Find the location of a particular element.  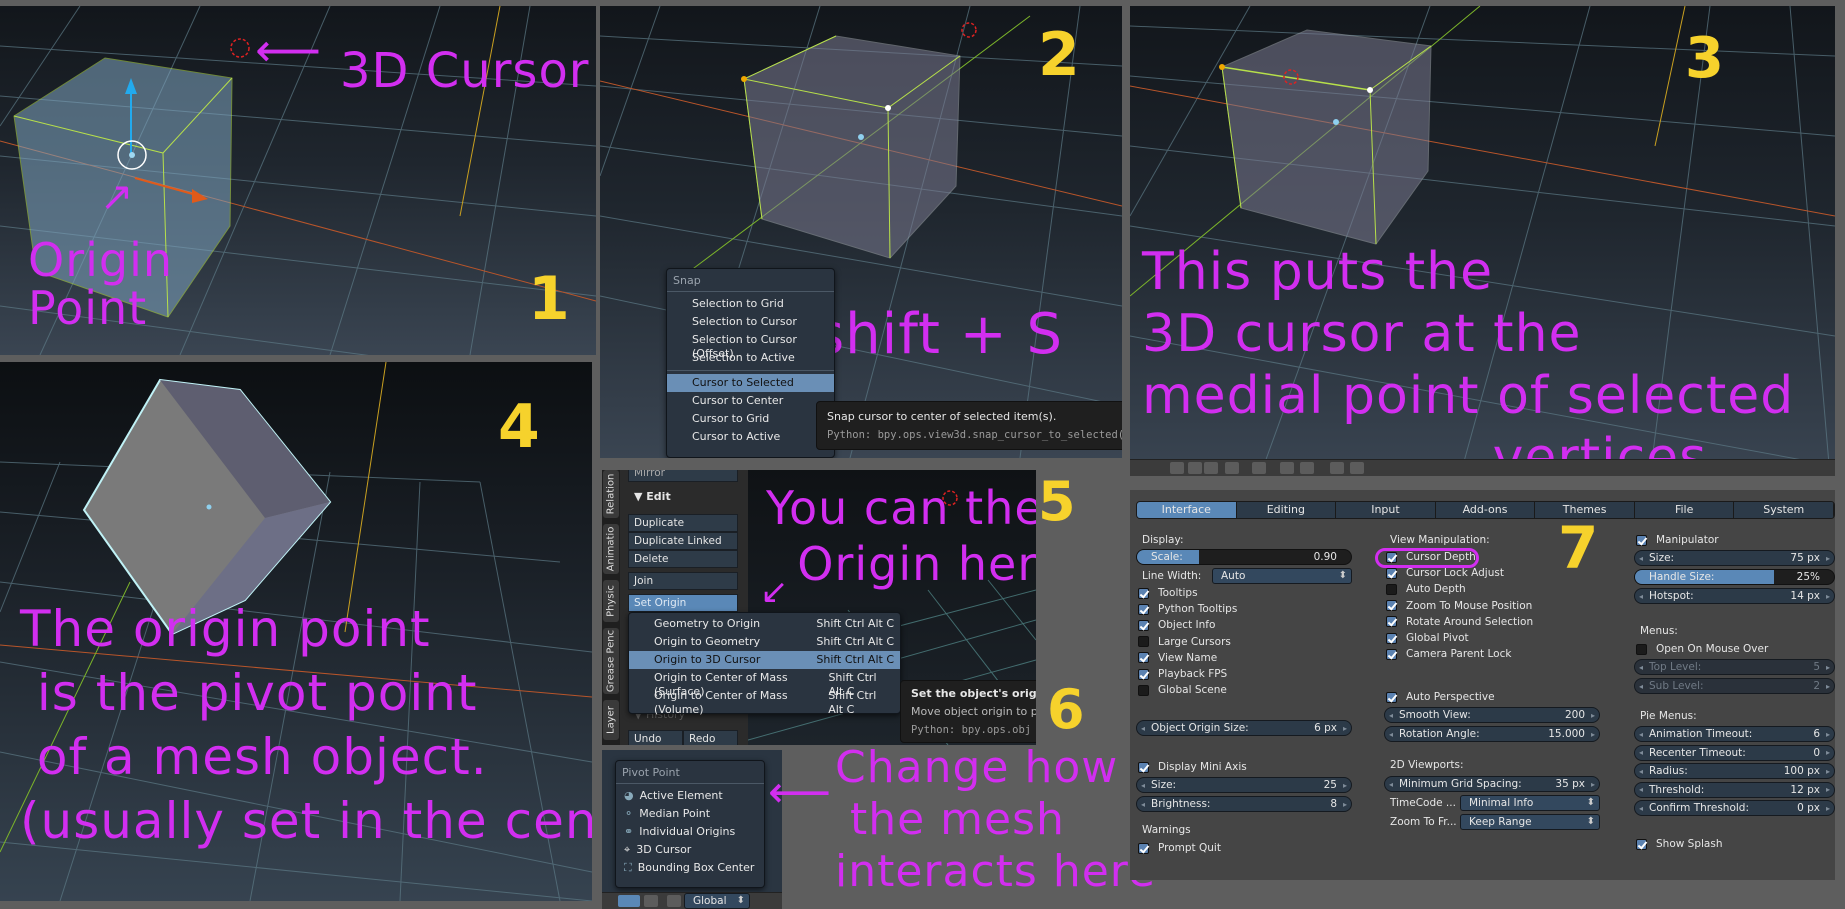

duplicate-linked-button: Duplicate Linked is located at coordinates (683, 541).